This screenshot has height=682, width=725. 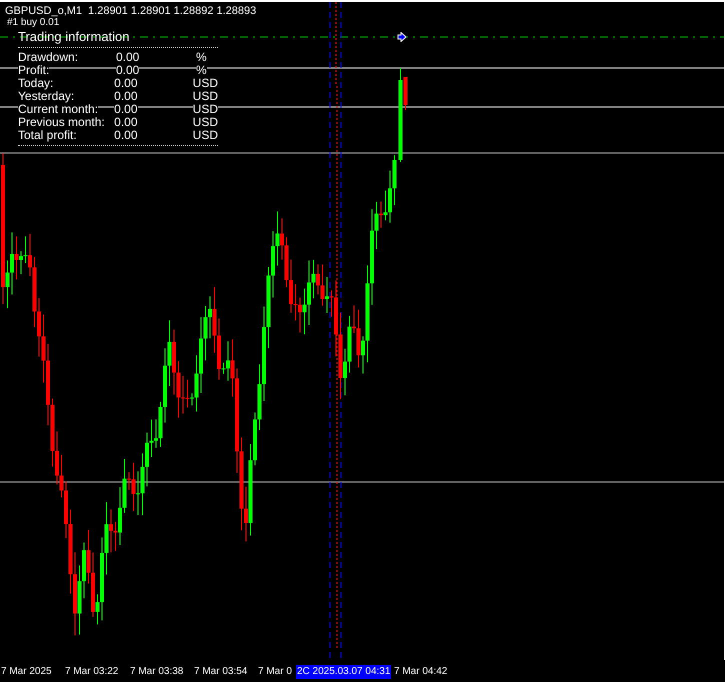 What do you see at coordinates (43, 11) in the screenshot?
I see `symbol-label: GBPUSD_o,M1` at bounding box center [43, 11].